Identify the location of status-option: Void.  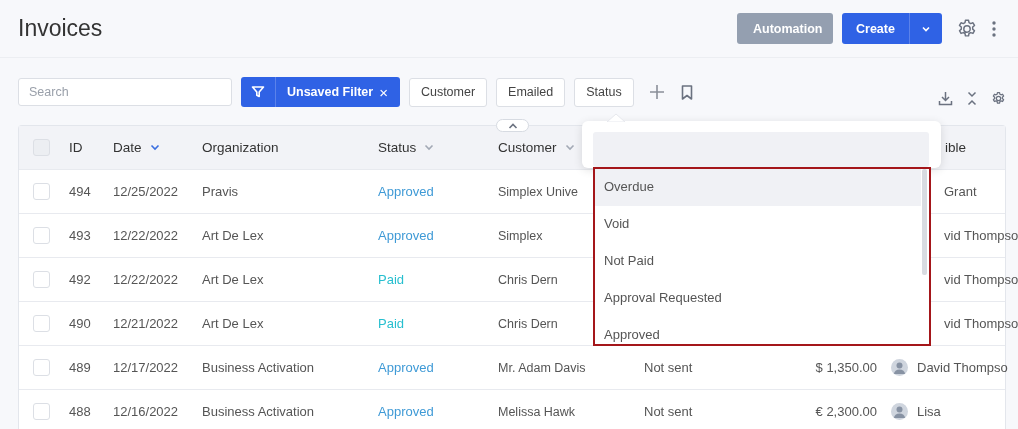
(758, 224).